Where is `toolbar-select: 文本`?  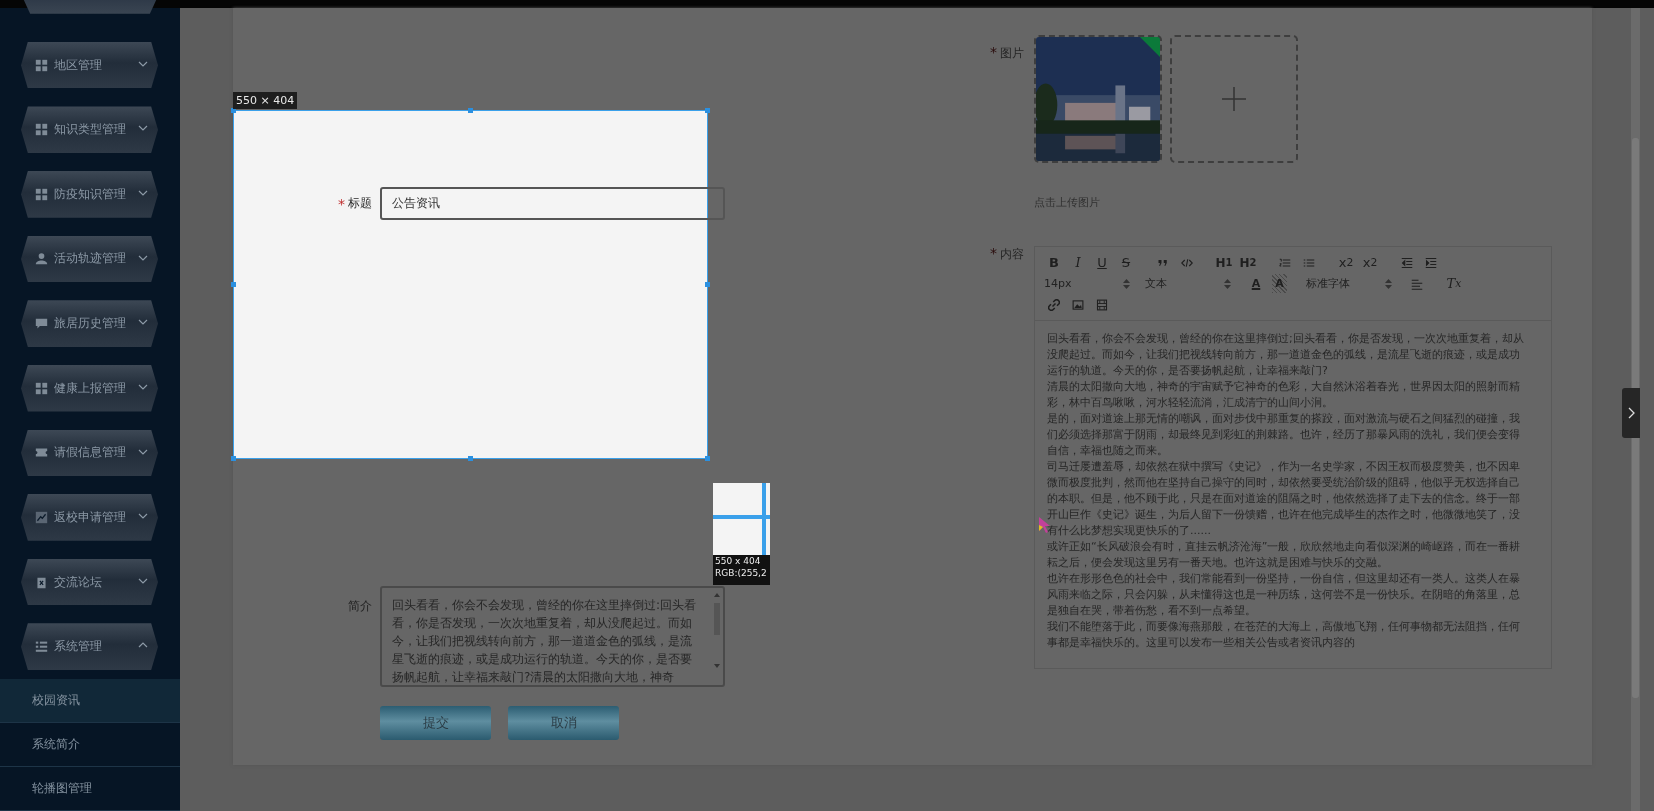
toolbar-select: 文本 is located at coordinates (1187, 283).